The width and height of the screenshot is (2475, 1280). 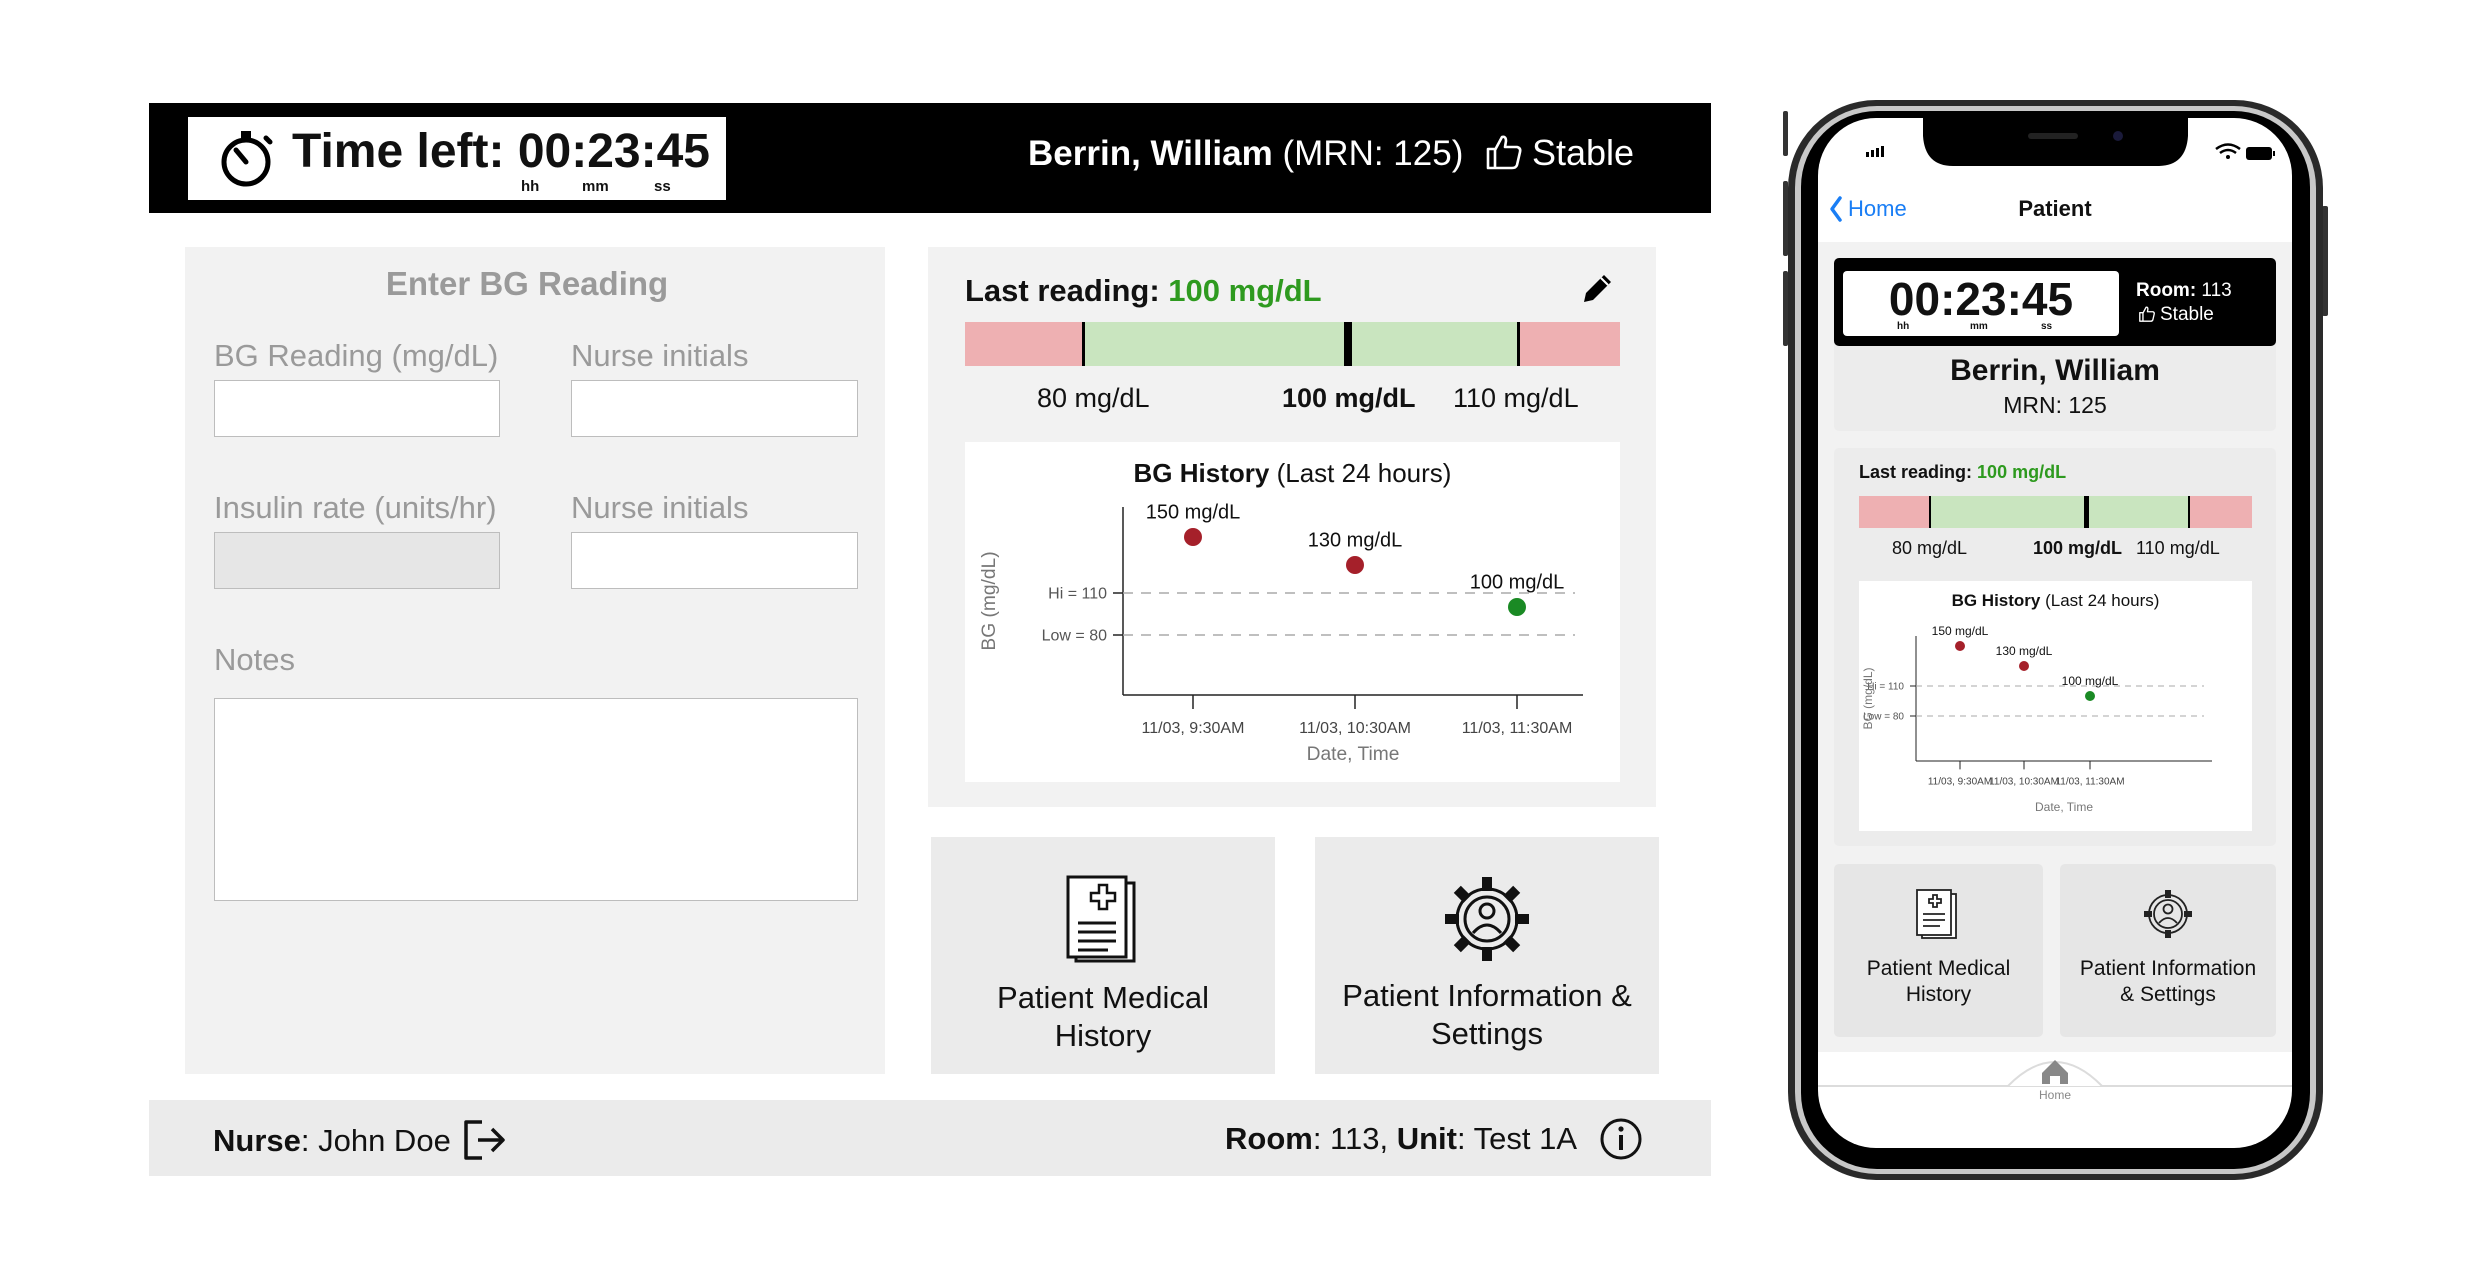 I want to click on phone-chart-title: BG History, so click(x=1996, y=600).